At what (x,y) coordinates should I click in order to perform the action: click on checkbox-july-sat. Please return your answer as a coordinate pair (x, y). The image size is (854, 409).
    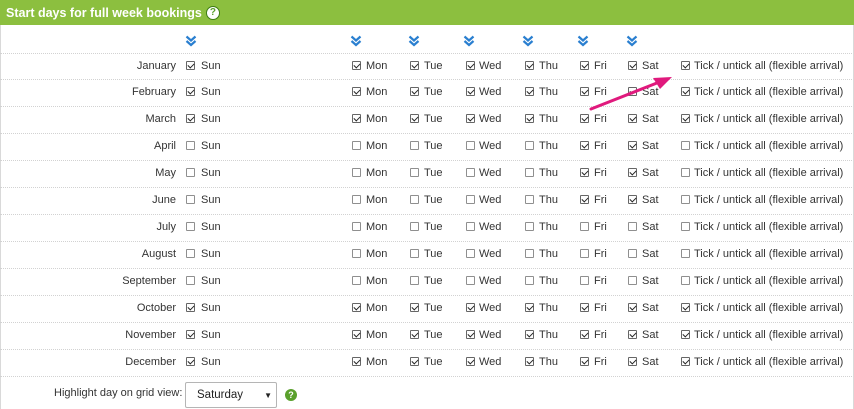
    Looking at the image, I should click on (632, 226).